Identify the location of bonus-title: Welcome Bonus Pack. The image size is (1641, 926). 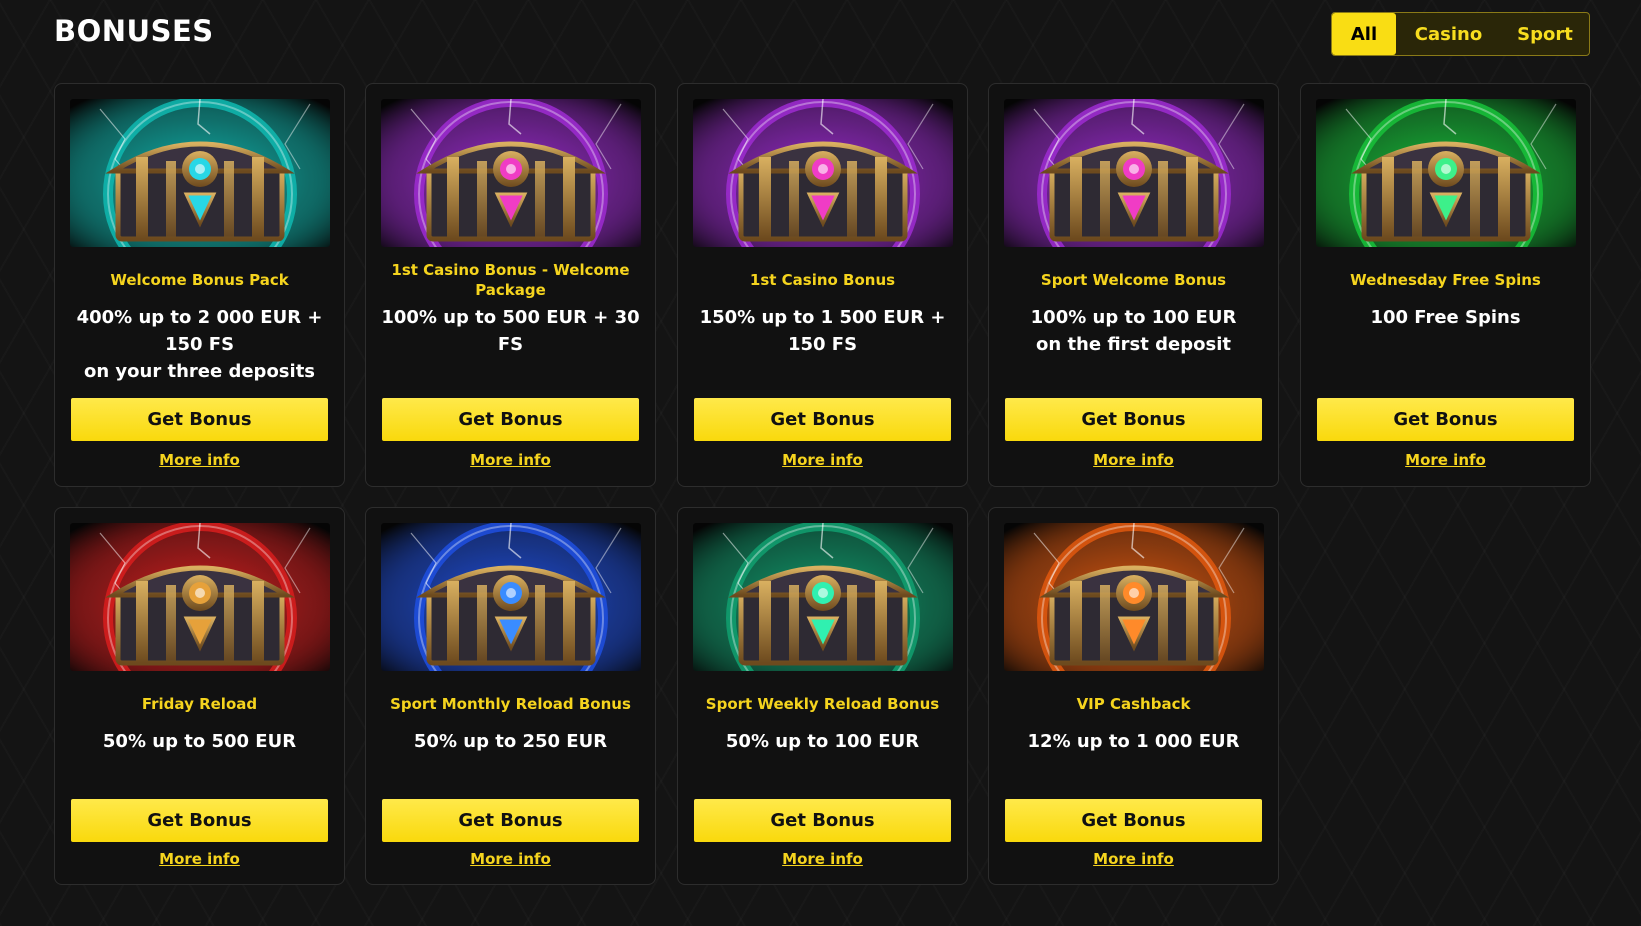
(199, 280).